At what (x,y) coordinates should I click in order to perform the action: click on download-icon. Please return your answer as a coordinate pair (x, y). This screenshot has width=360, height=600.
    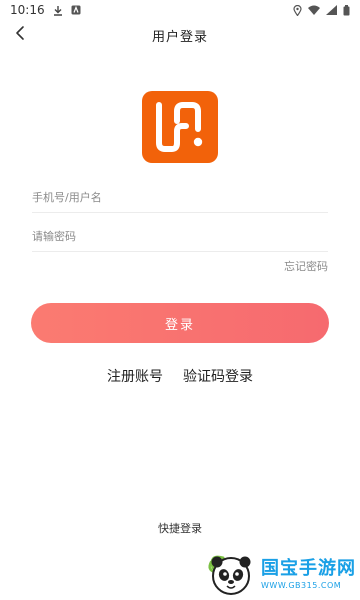
    Looking at the image, I should click on (58, 10).